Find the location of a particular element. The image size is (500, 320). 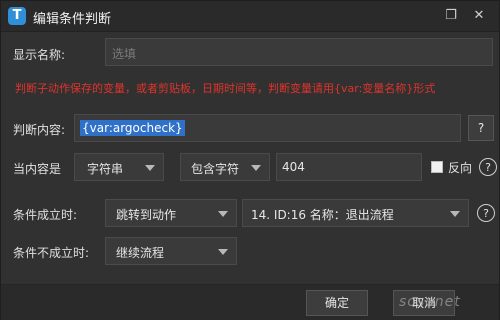

judge-content-label: 判断内容: is located at coordinates (39, 130).